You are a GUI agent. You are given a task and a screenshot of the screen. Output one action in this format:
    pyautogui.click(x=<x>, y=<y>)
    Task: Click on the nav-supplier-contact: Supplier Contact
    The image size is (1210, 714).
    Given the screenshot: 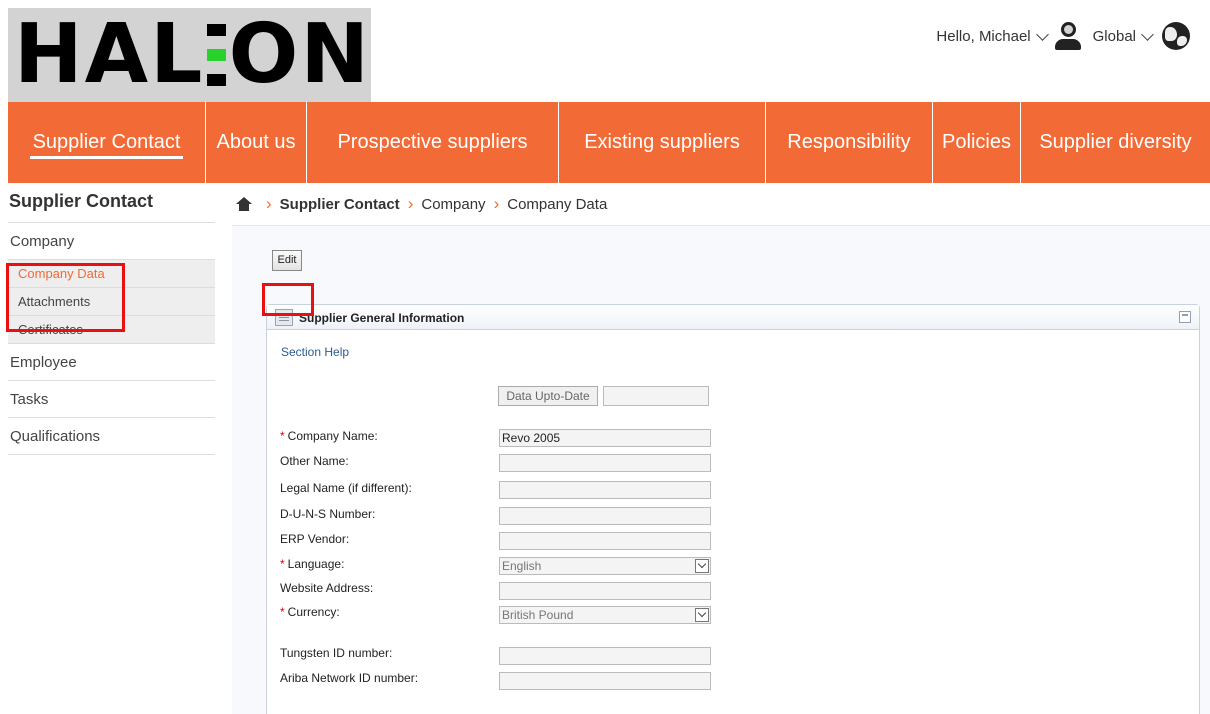 What is the action you would take?
    pyautogui.click(x=107, y=142)
    